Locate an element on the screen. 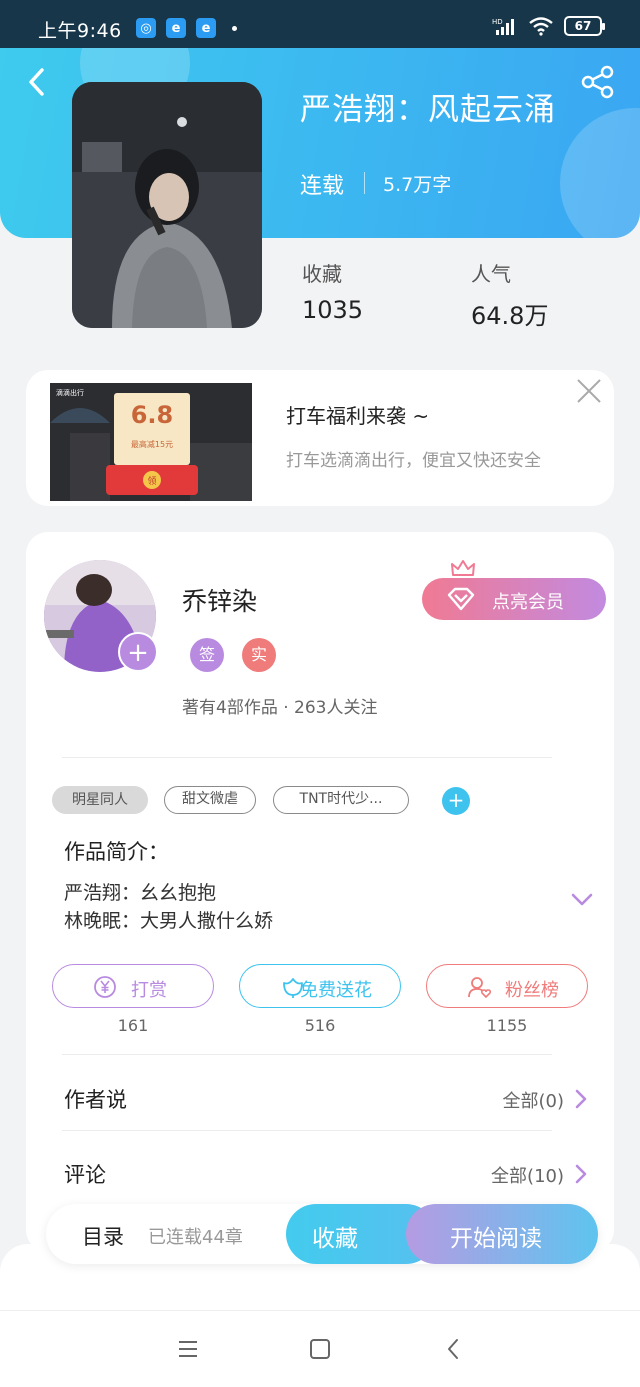  status-app-icons: ◎ e e is located at coordinates (186, 28).